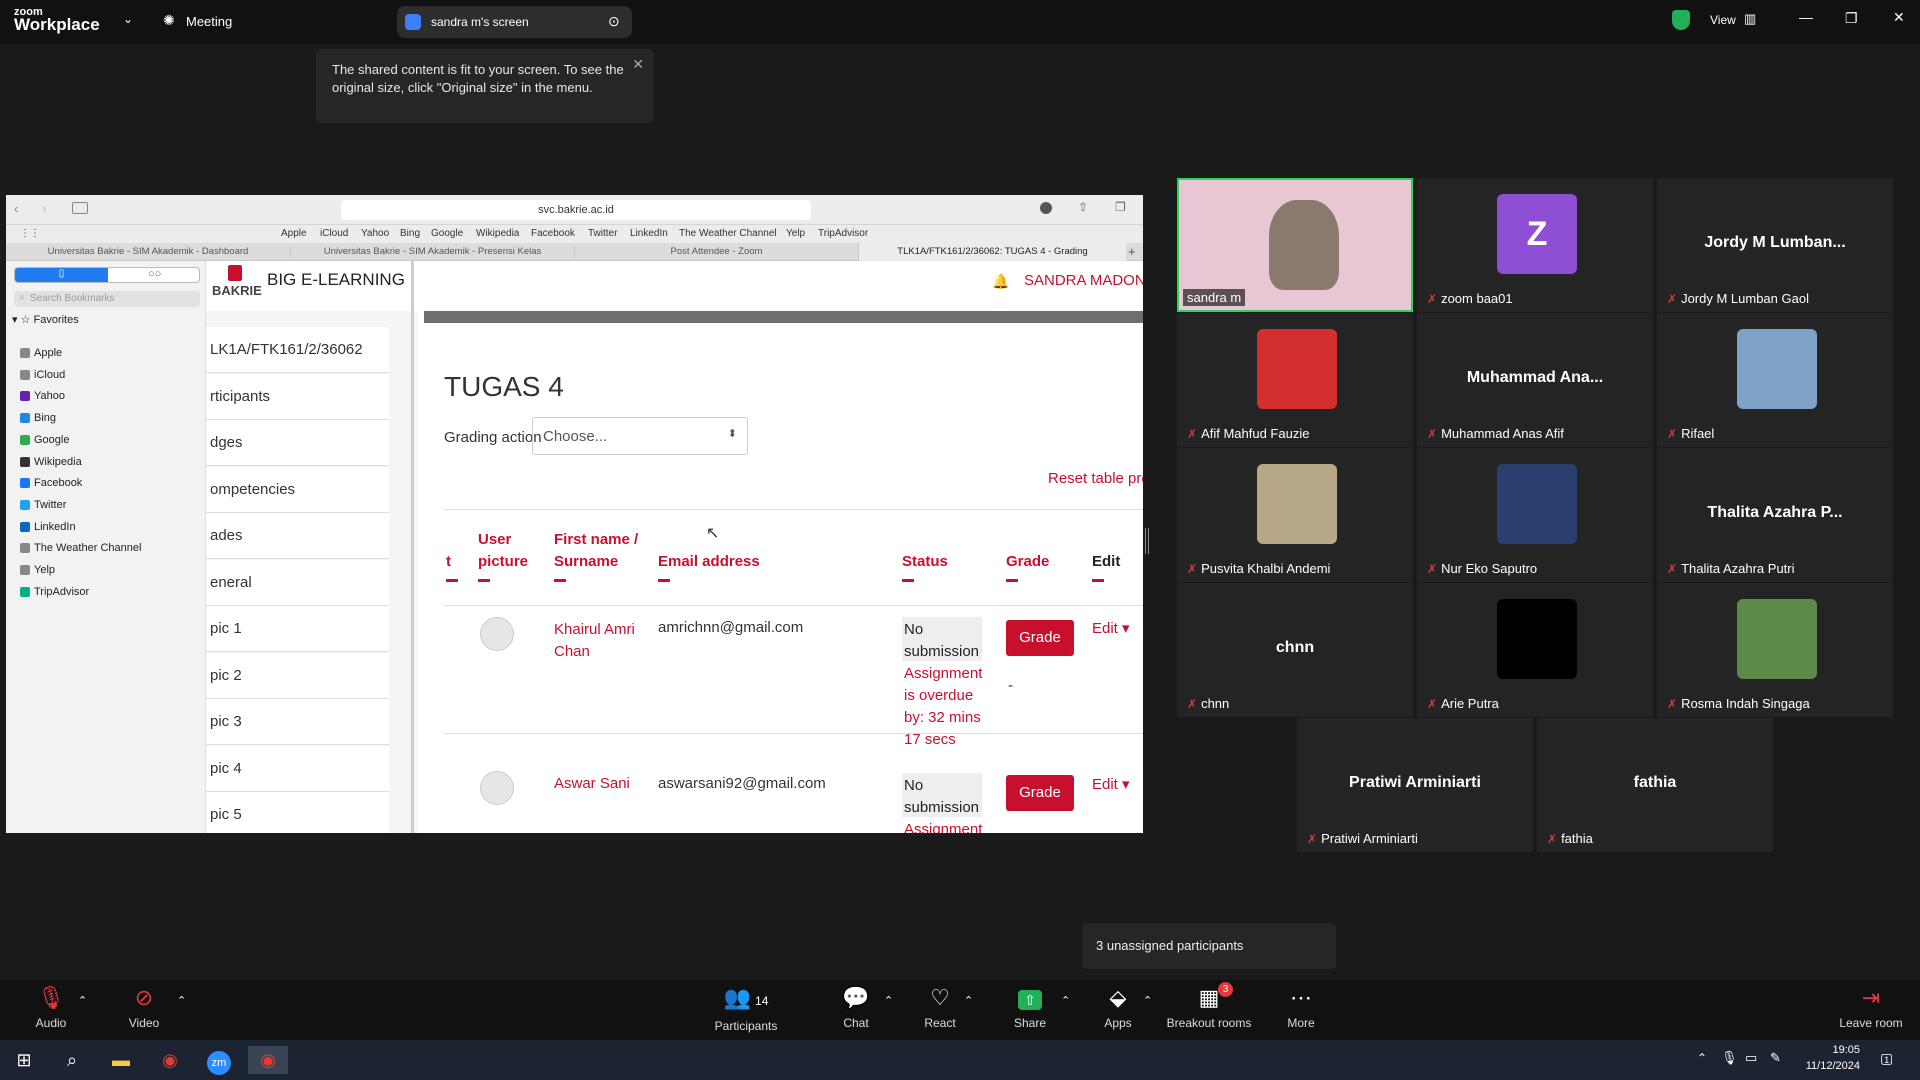 This screenshot has height=1080, width=1920. I want to click on fav-facebook: Facebook, so click(553, 233).